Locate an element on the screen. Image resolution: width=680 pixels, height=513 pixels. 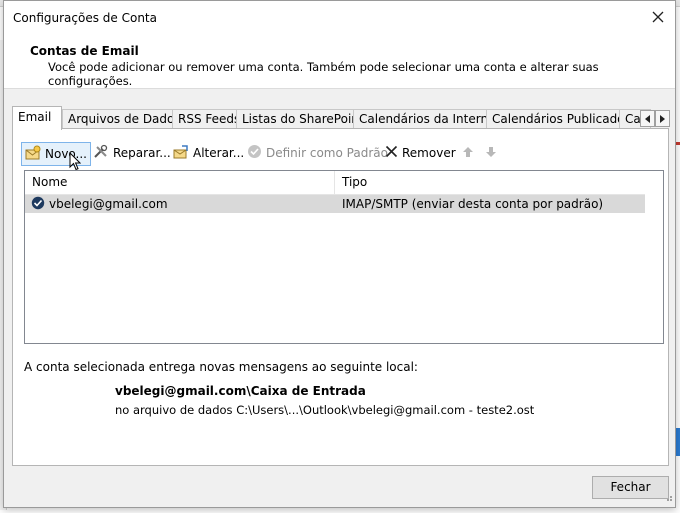
arrow-up-icon is located at coordinates (468, 153).